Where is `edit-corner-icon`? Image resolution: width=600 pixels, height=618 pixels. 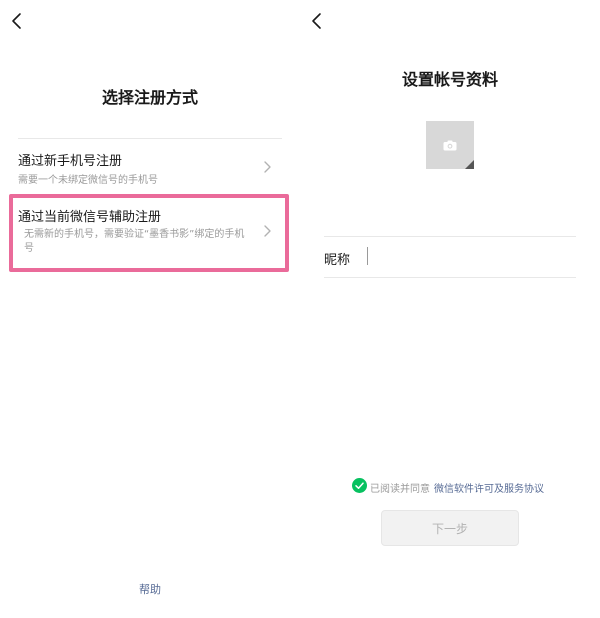 edit-corner-icon is located at coordinates (469, 164).